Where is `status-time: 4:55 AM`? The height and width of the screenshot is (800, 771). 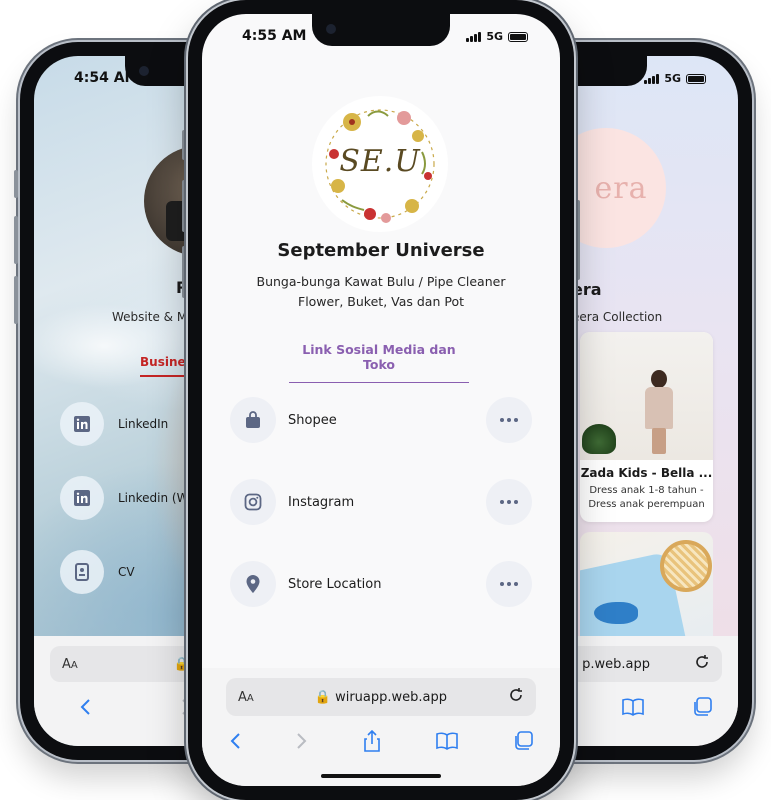
status-time: 4:55 AM is located at coordinates (274, 36).